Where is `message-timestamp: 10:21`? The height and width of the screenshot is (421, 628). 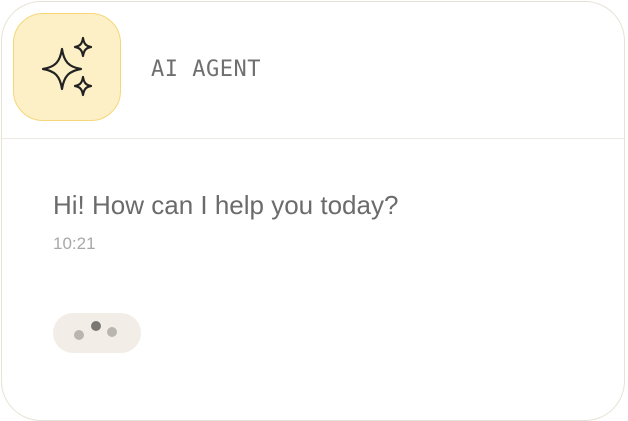
message-timestamp: 10:21 is located at coordinates (74, 243).